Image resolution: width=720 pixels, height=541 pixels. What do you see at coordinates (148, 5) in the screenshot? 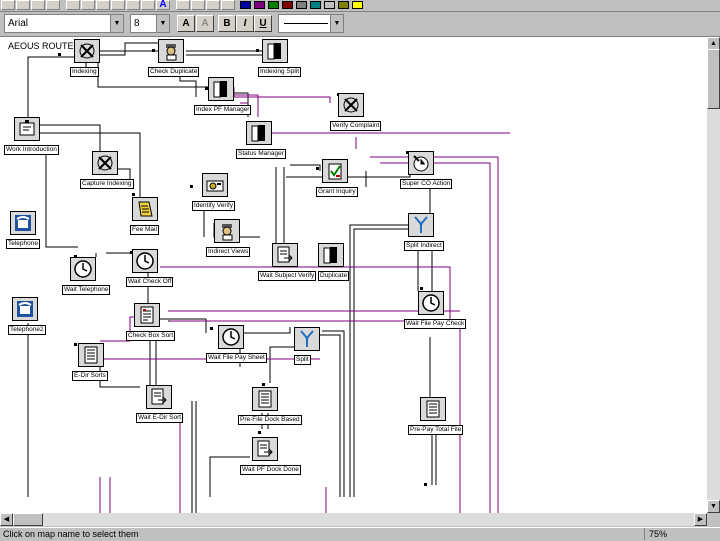
I see `node-icon` at bounding box center [148, 5].